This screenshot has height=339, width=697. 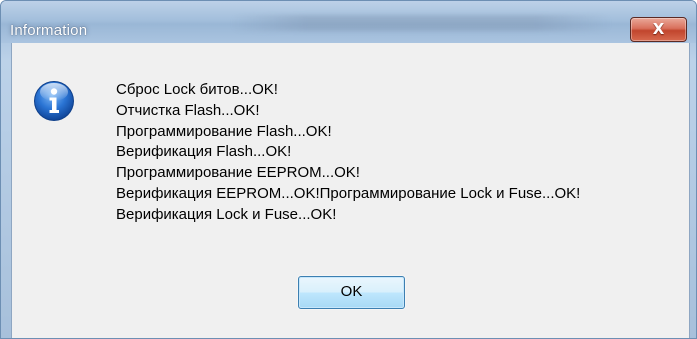 I want to click on close-icon: X, so click(x=658, y=29).